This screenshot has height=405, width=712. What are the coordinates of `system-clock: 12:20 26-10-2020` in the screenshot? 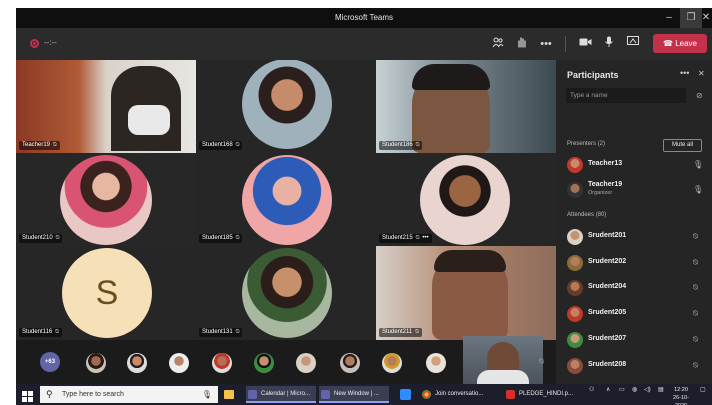 It's located at (681, 395).